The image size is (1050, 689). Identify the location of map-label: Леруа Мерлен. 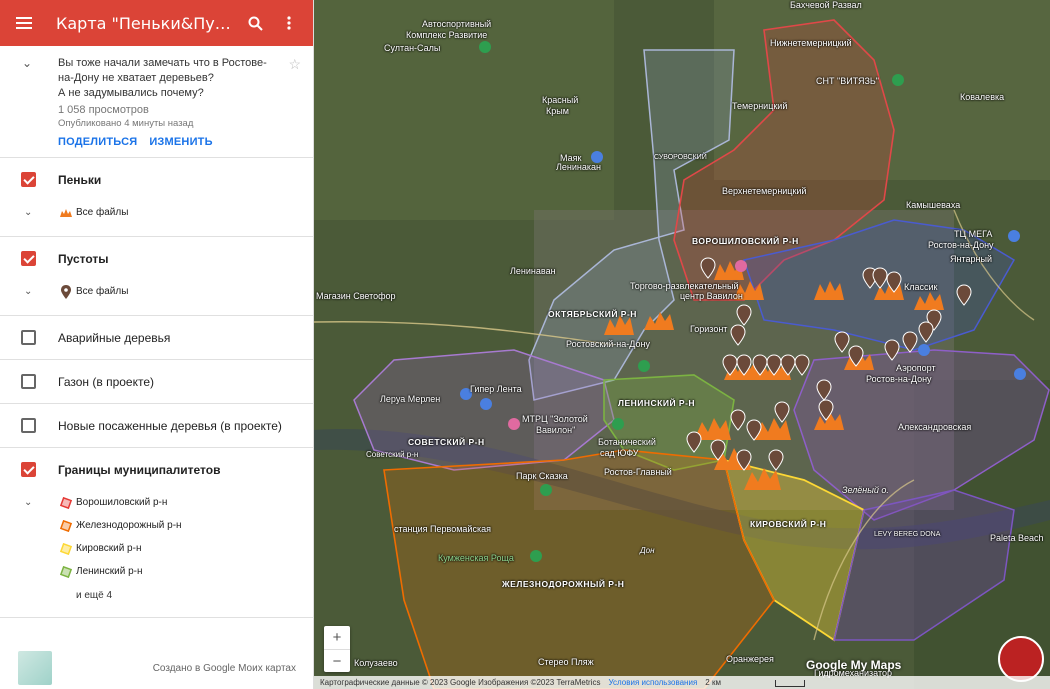
(410, 399).